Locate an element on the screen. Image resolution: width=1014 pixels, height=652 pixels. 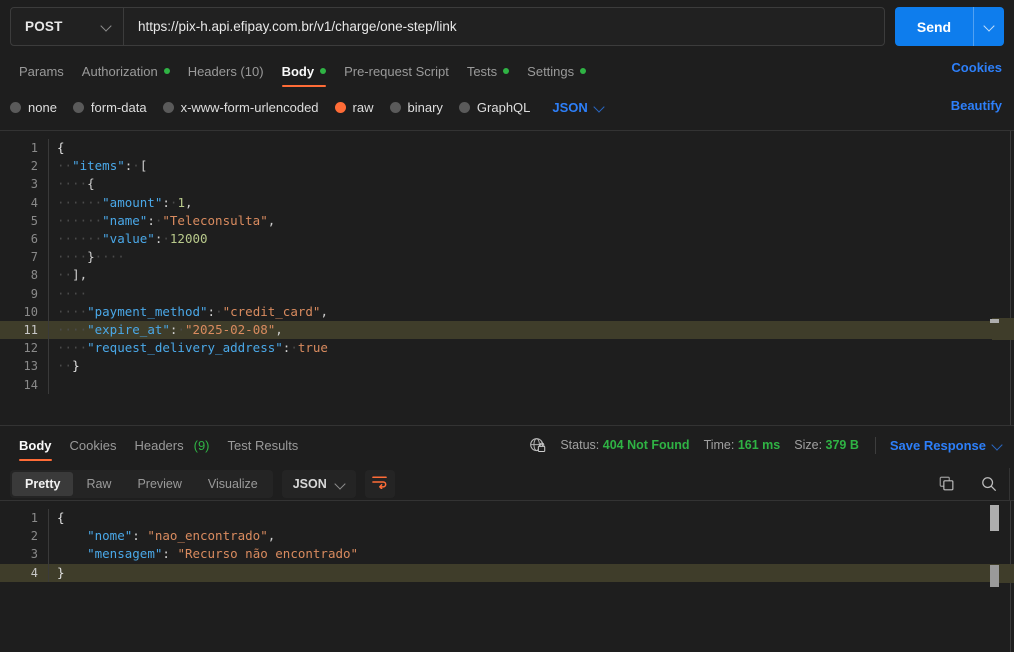
request-tab-pre-request-script: Pre-request Script is located at coordinates (396, 71).